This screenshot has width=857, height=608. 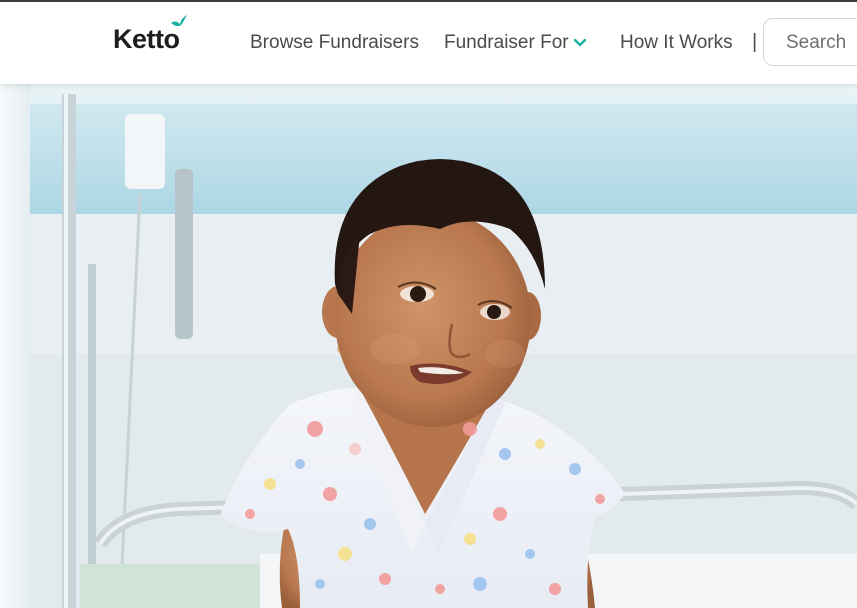 I want to click on nav-browse-fundraisers: Browse Fundraisers, so click(x=334, y=43).